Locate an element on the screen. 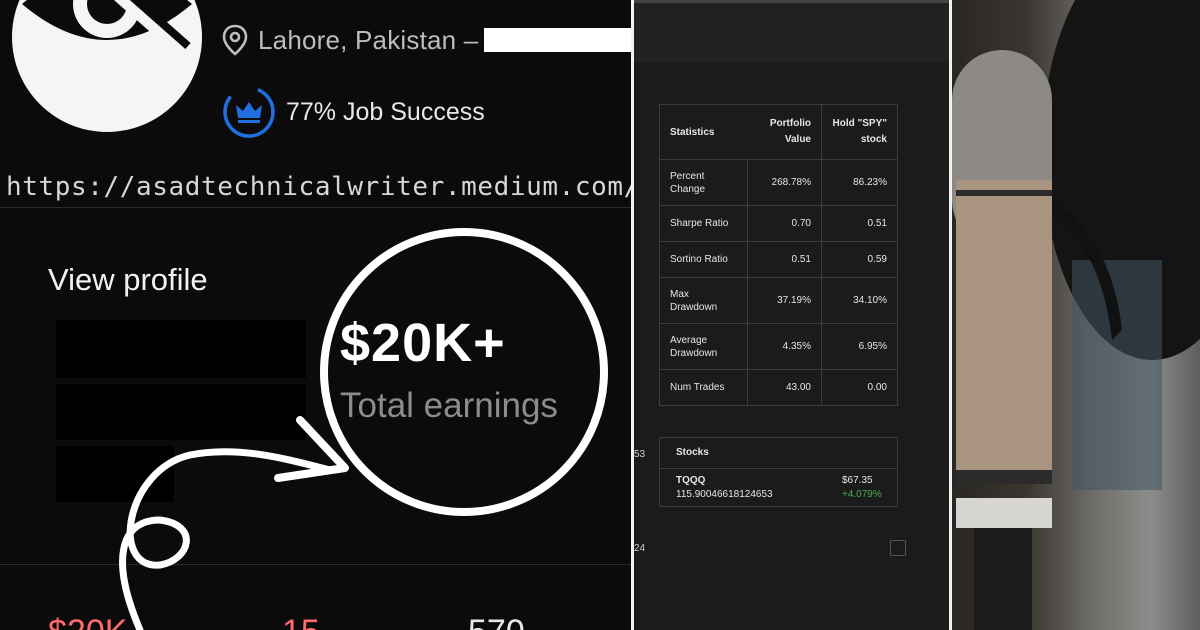 This screenshot has width=1200, height=630. stock-shares: 115.90046618124653 is located at coordinates (724, 494).